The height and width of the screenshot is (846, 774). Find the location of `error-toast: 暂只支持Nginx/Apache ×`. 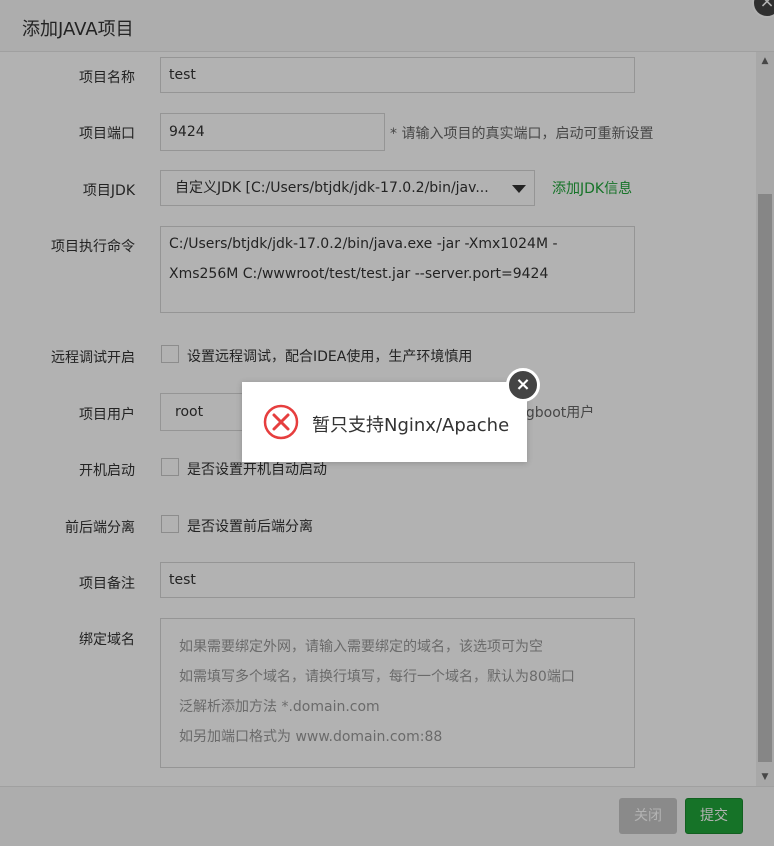

error-toast: 暂只支持Nginx/Apache × is located at coordinates (391, 415).